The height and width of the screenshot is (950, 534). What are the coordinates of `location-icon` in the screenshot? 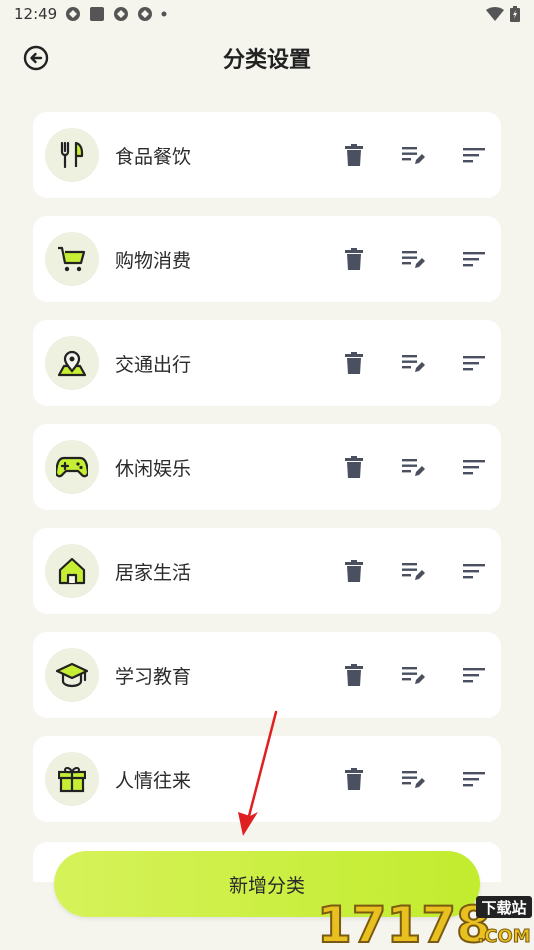 It's located at (72, 363).